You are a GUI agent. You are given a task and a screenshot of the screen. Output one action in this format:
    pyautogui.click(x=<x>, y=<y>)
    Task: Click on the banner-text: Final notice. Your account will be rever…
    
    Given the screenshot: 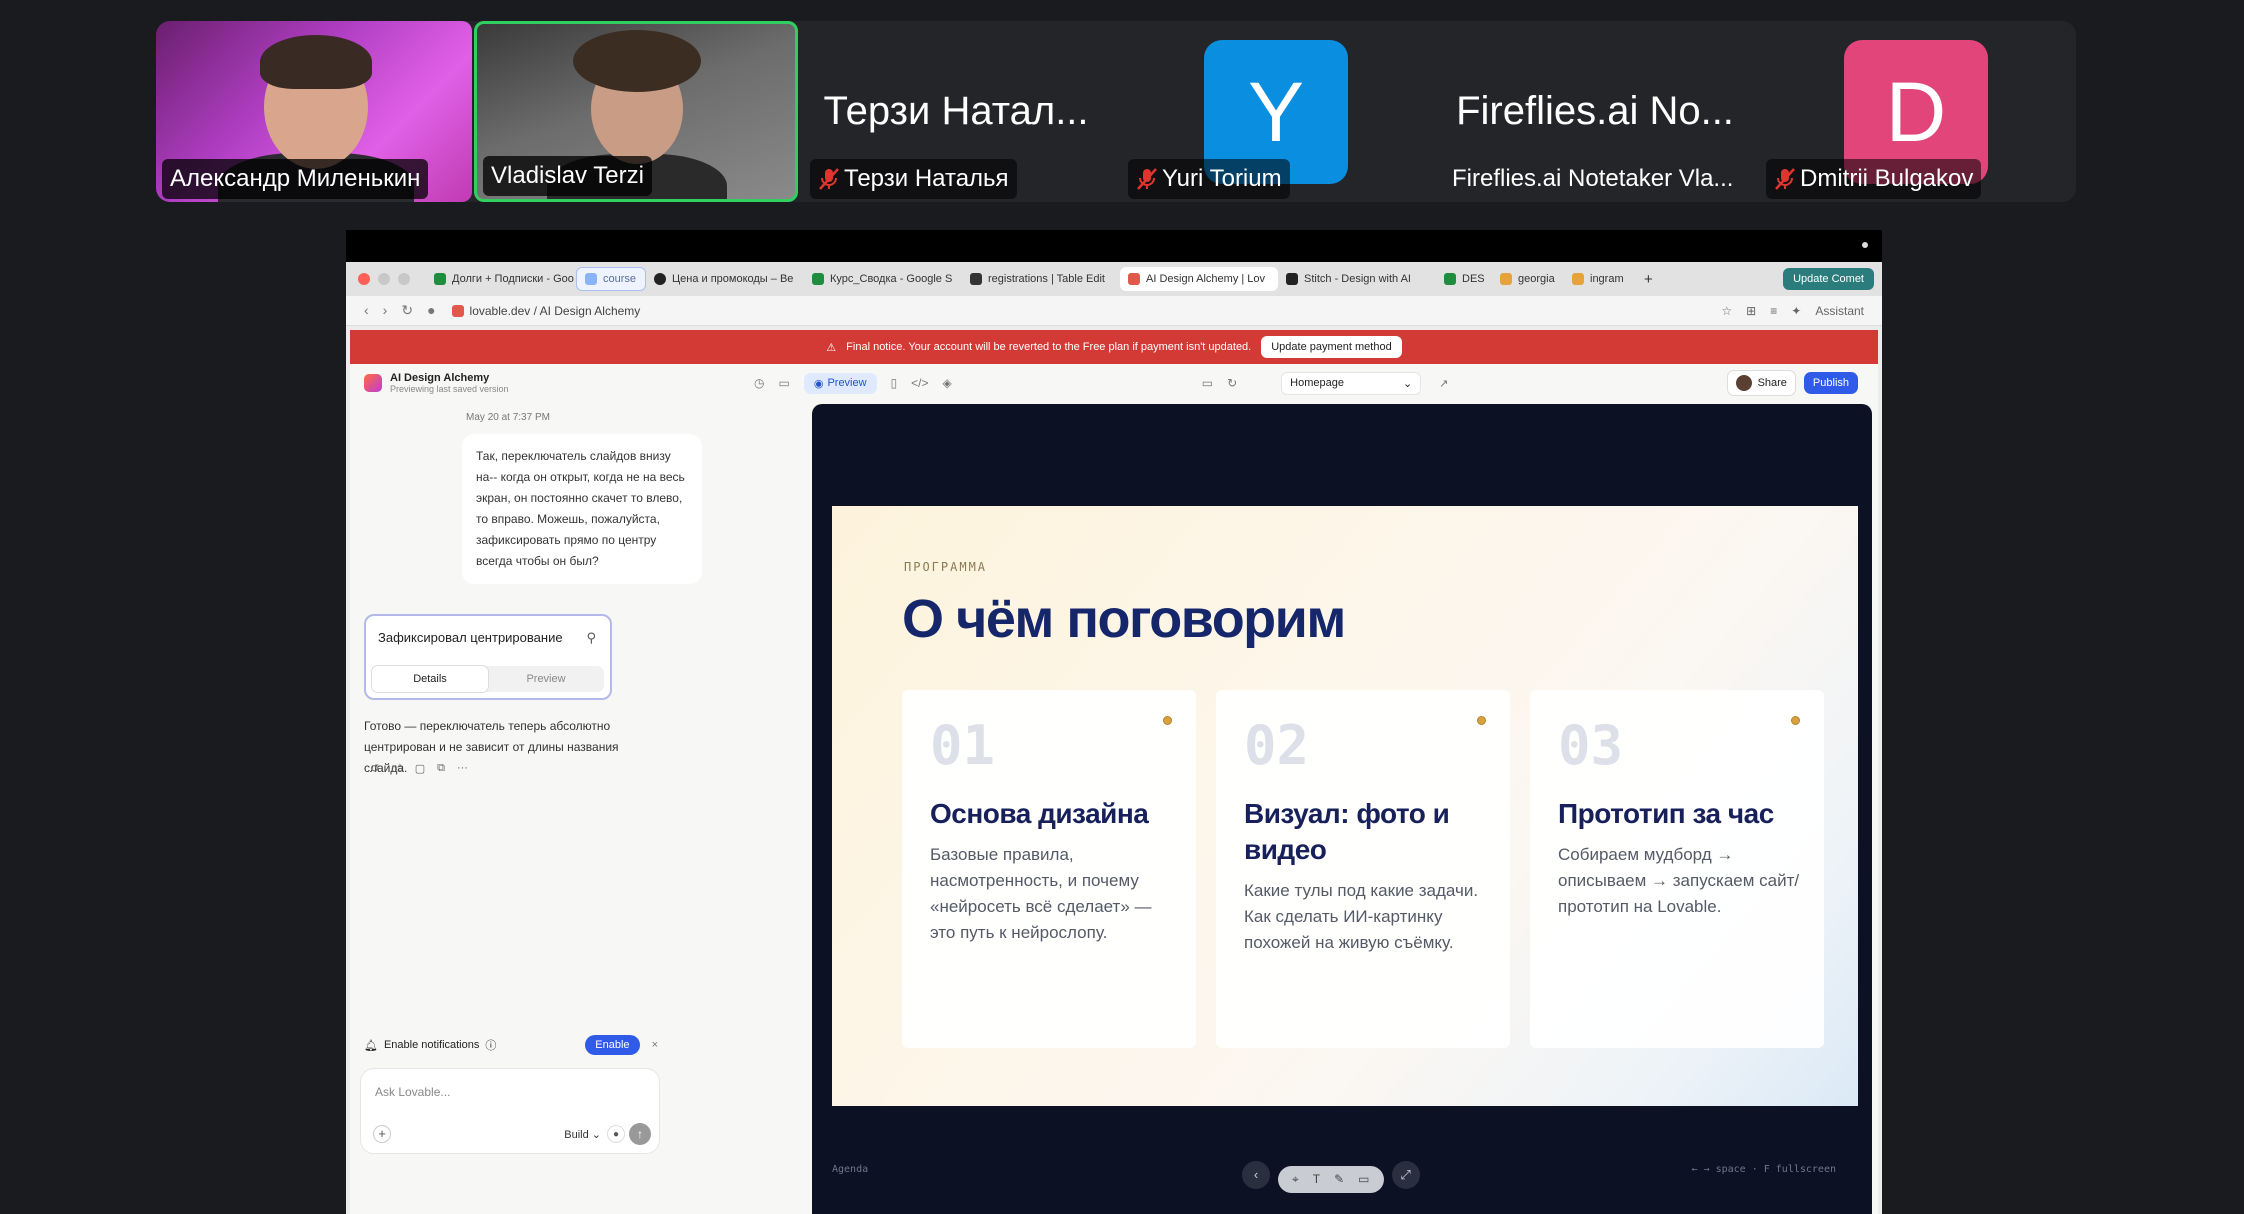 What is the action you would take?
    pyautogui.click(x=1049, y=347)
    